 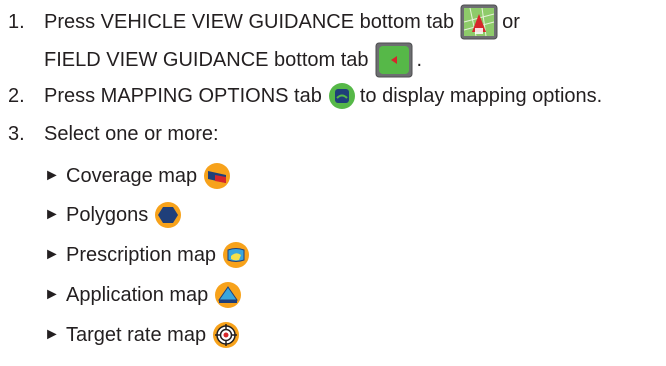 What do you see at coordinates (394, 60) in the screenshot?
I see `field-view-guidance-tab-icon` at bounding box center [394, 60].